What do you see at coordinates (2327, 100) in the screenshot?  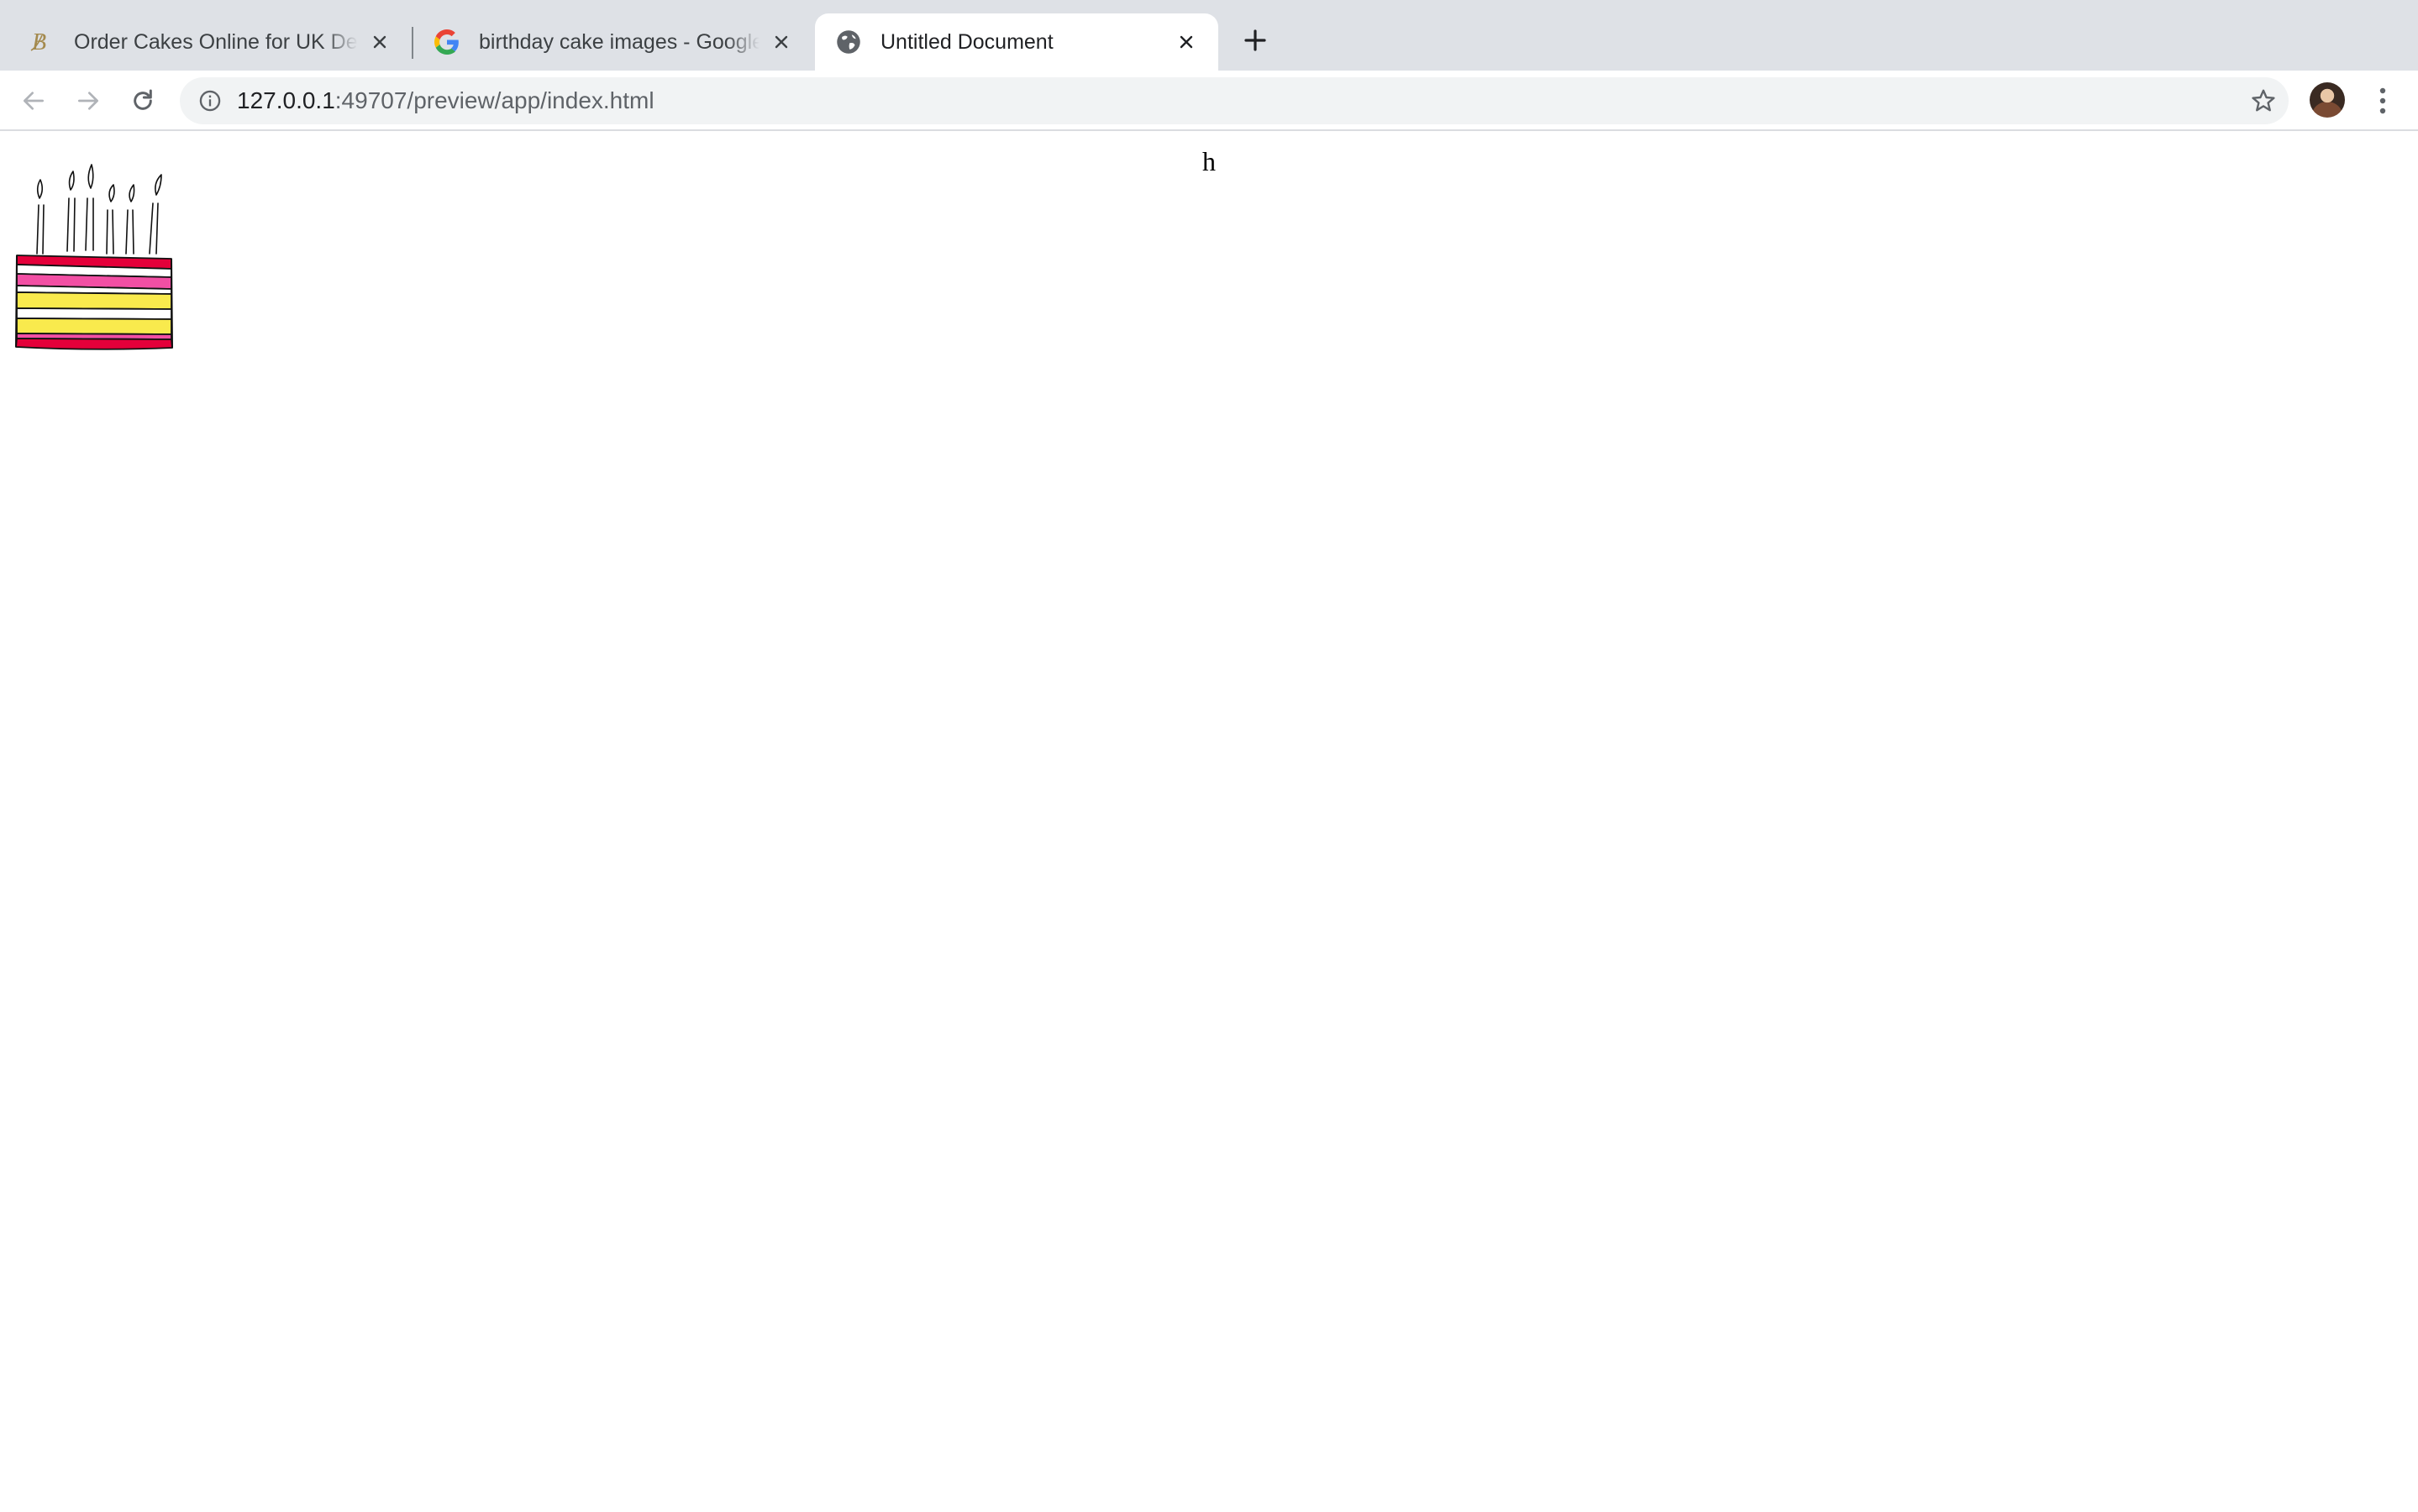 I see `avatar` at bounding box center [2327, 100].